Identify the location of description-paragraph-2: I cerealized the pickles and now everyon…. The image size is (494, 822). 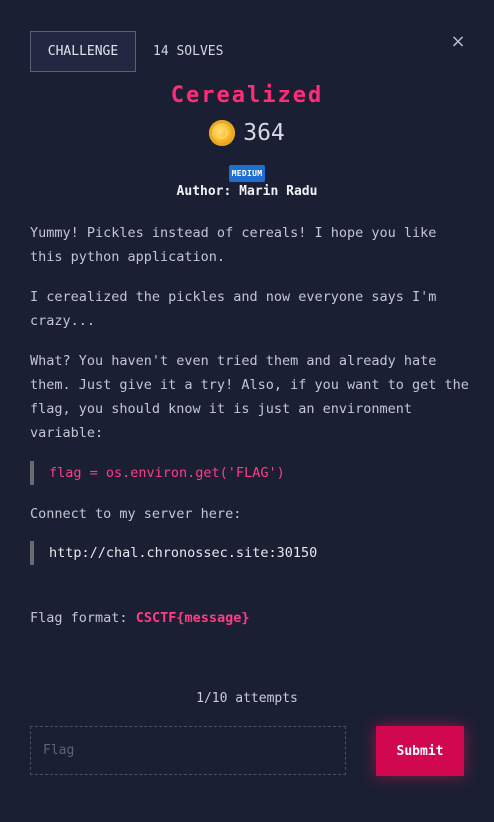
(233, 309).